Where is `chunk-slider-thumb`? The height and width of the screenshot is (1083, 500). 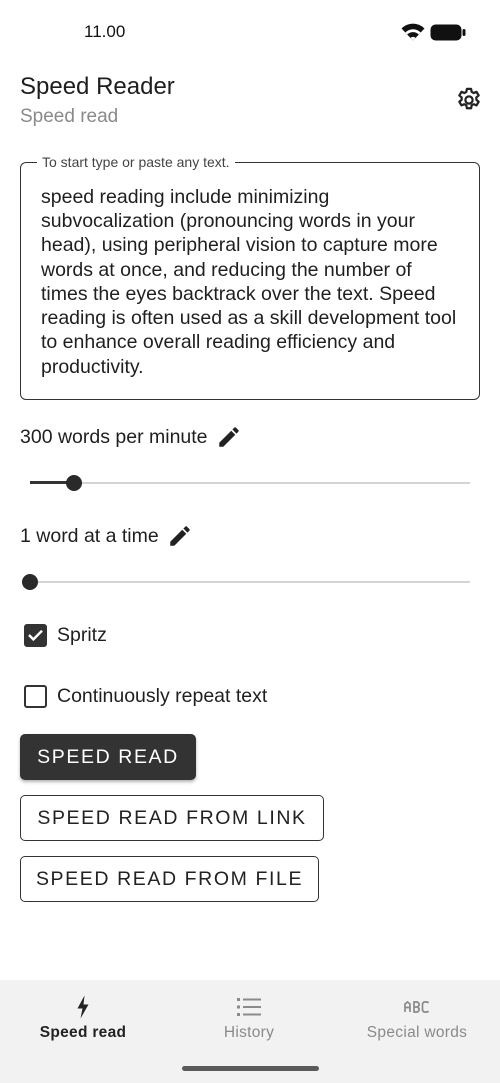
chunk-slider-thumb is located at coordinates (30, 582).